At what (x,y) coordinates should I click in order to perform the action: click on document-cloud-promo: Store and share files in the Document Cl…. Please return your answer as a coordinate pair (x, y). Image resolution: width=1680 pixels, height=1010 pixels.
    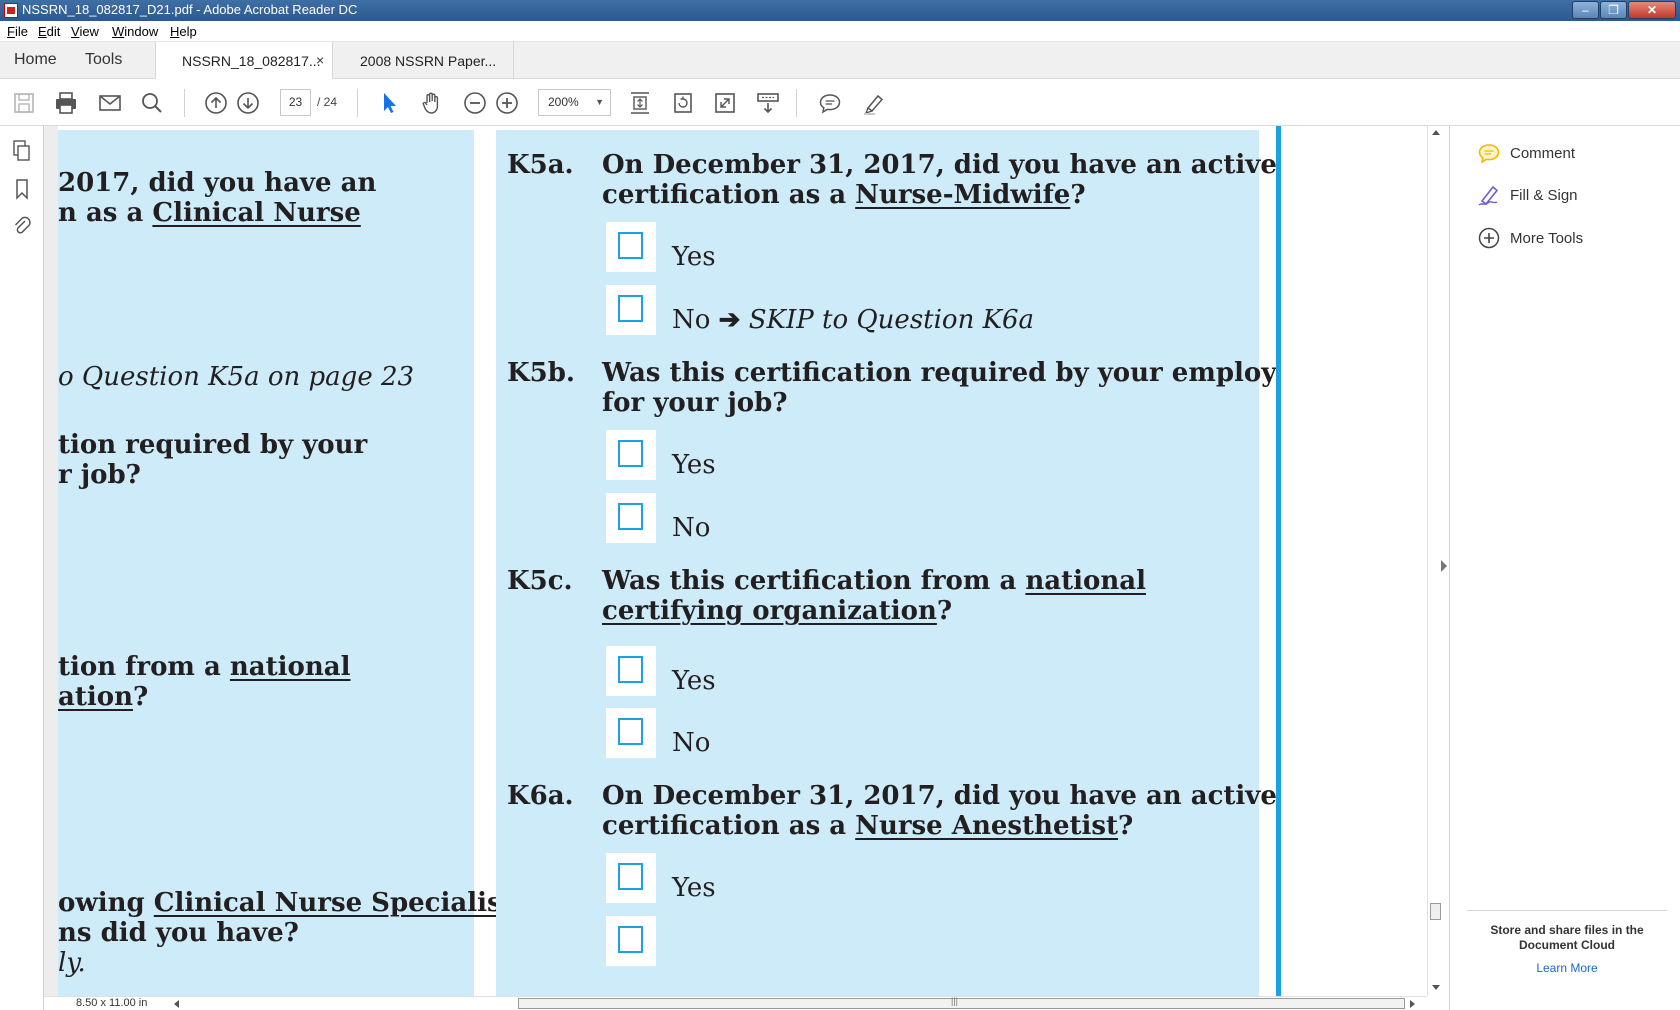
    Looking at the image, I should click on (1567, 942).